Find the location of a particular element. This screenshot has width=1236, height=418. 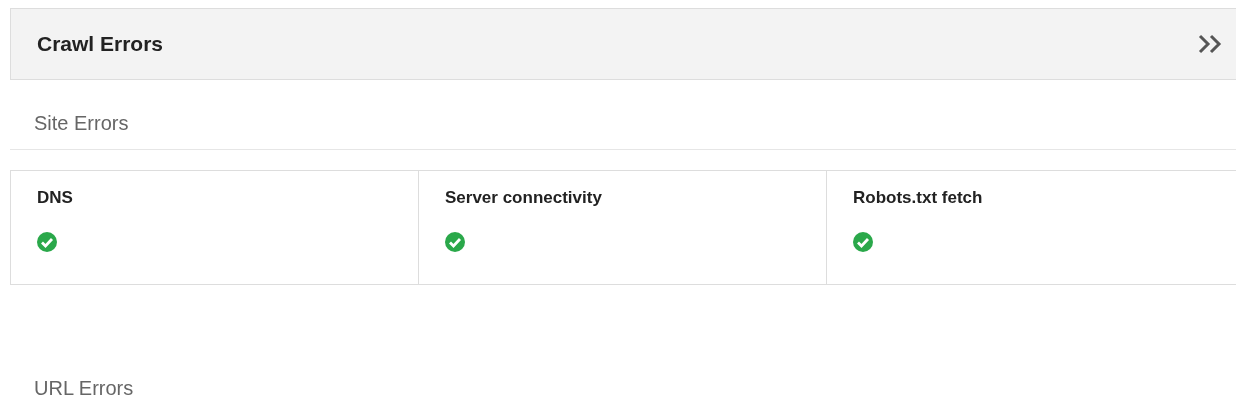

double-chevron-icon is located at coordinates (1211, 44).